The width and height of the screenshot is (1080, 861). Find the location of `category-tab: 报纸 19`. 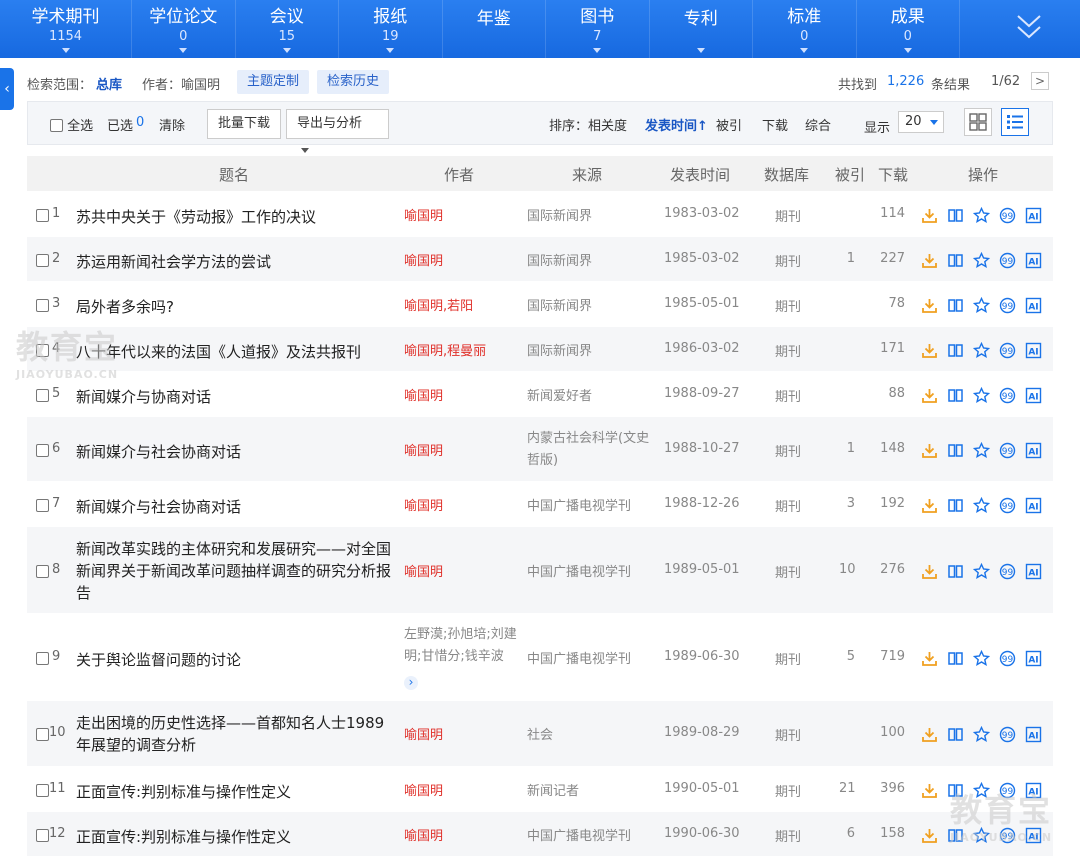

category-tab: 报纸 19 is located at coordinates (391, 29).